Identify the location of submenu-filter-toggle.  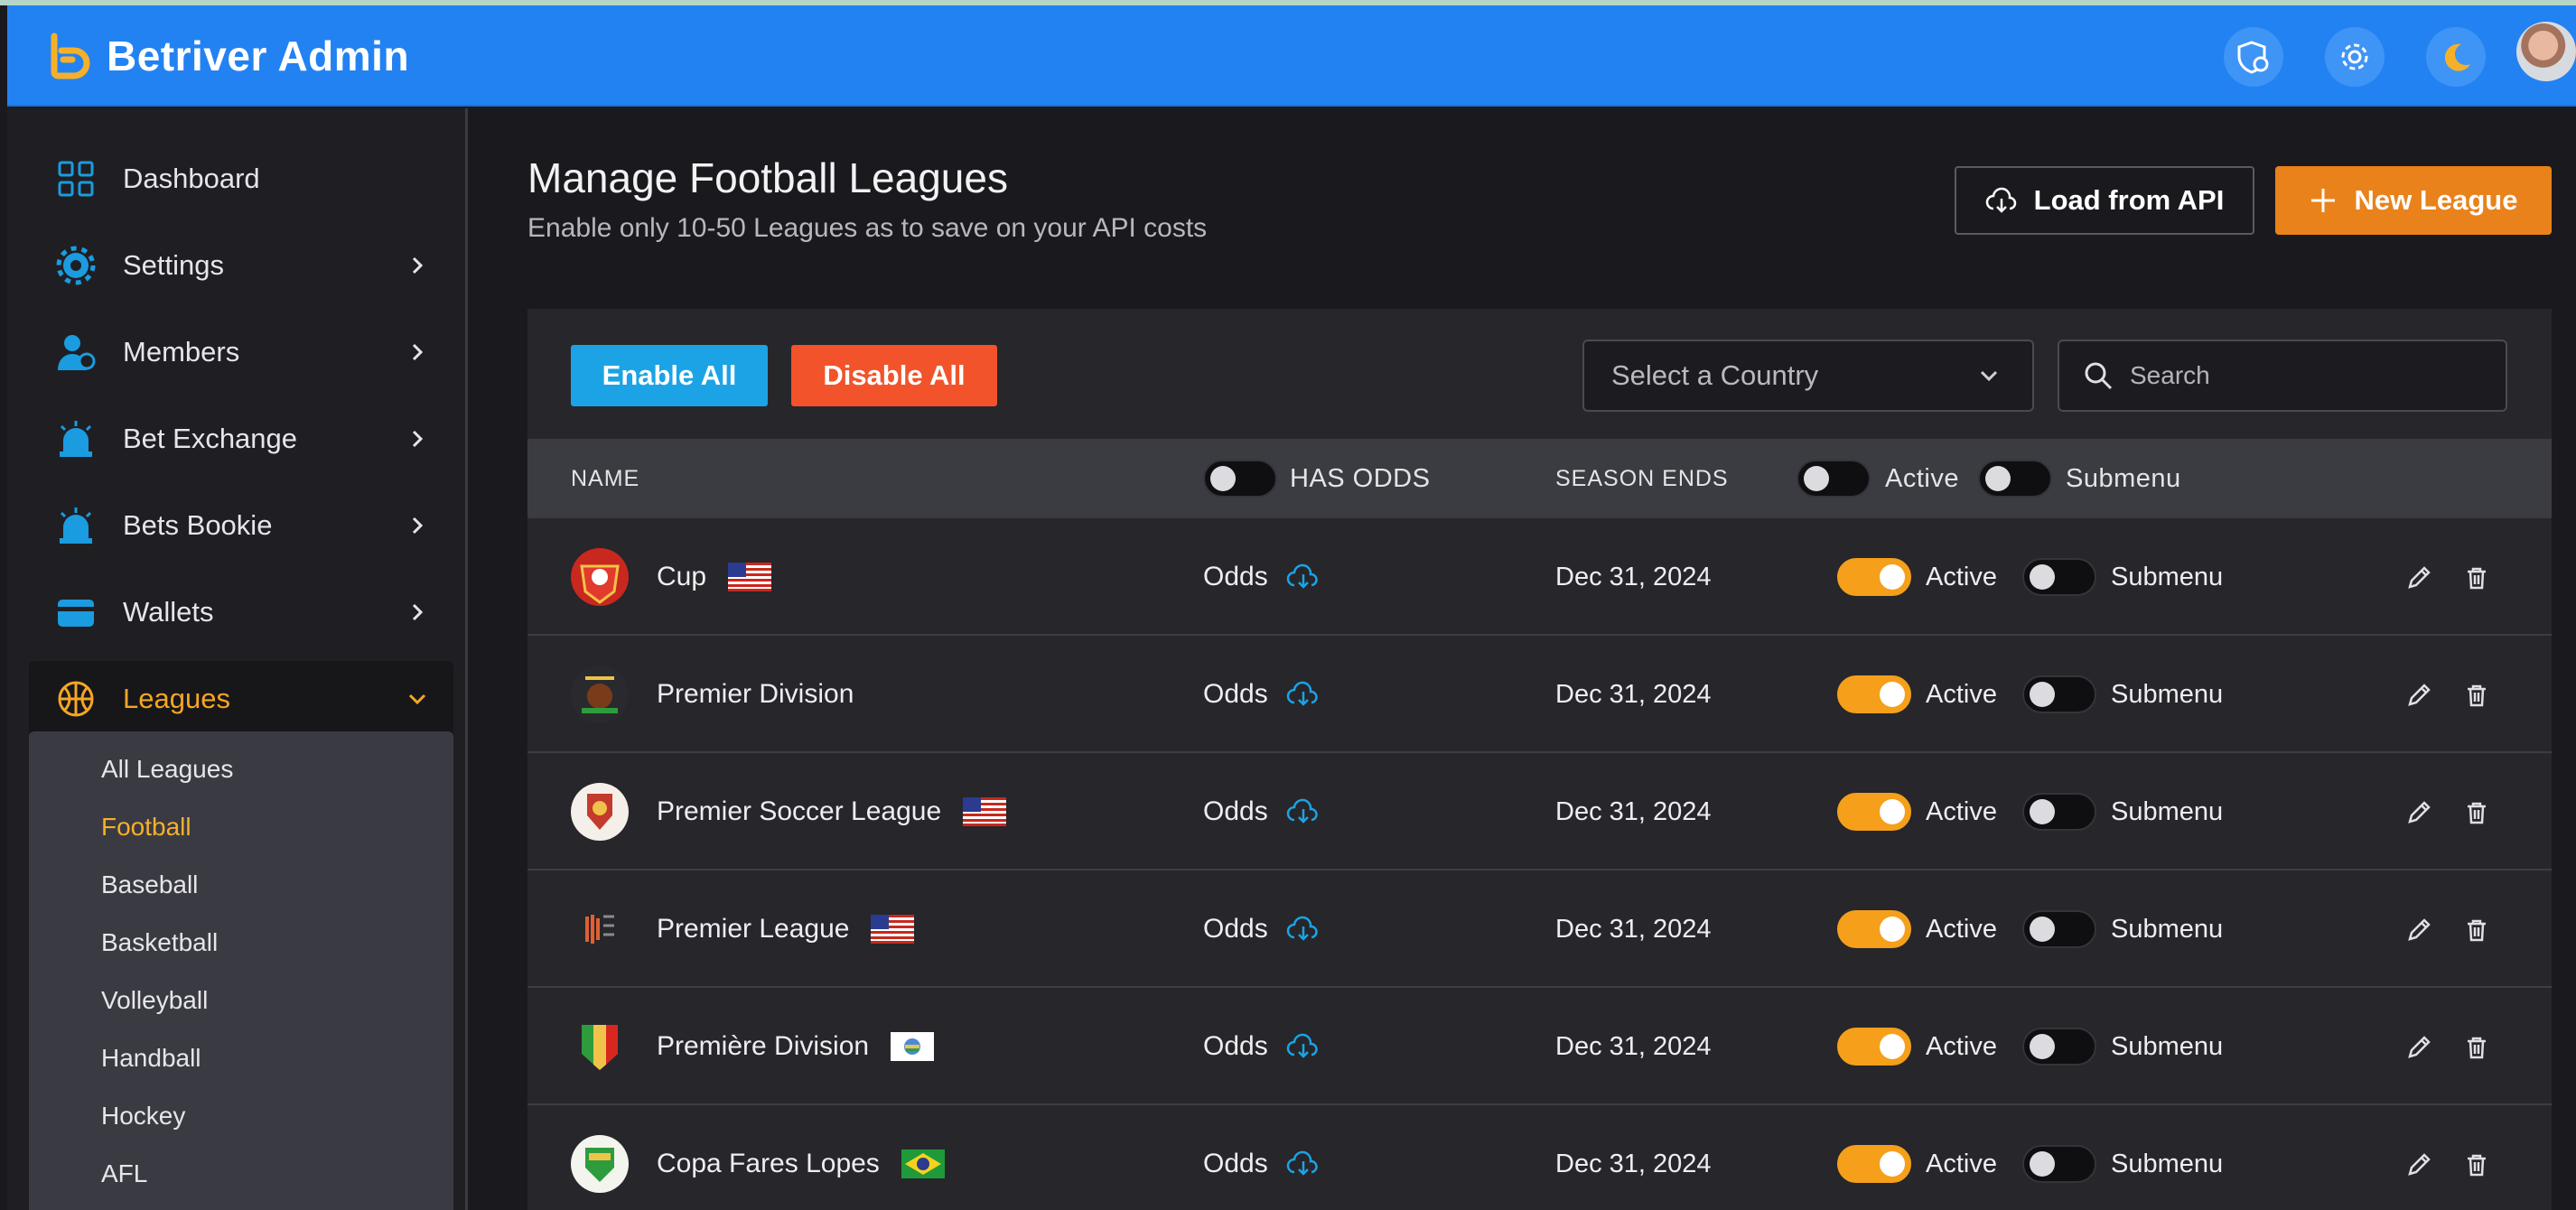
(2015, 479).